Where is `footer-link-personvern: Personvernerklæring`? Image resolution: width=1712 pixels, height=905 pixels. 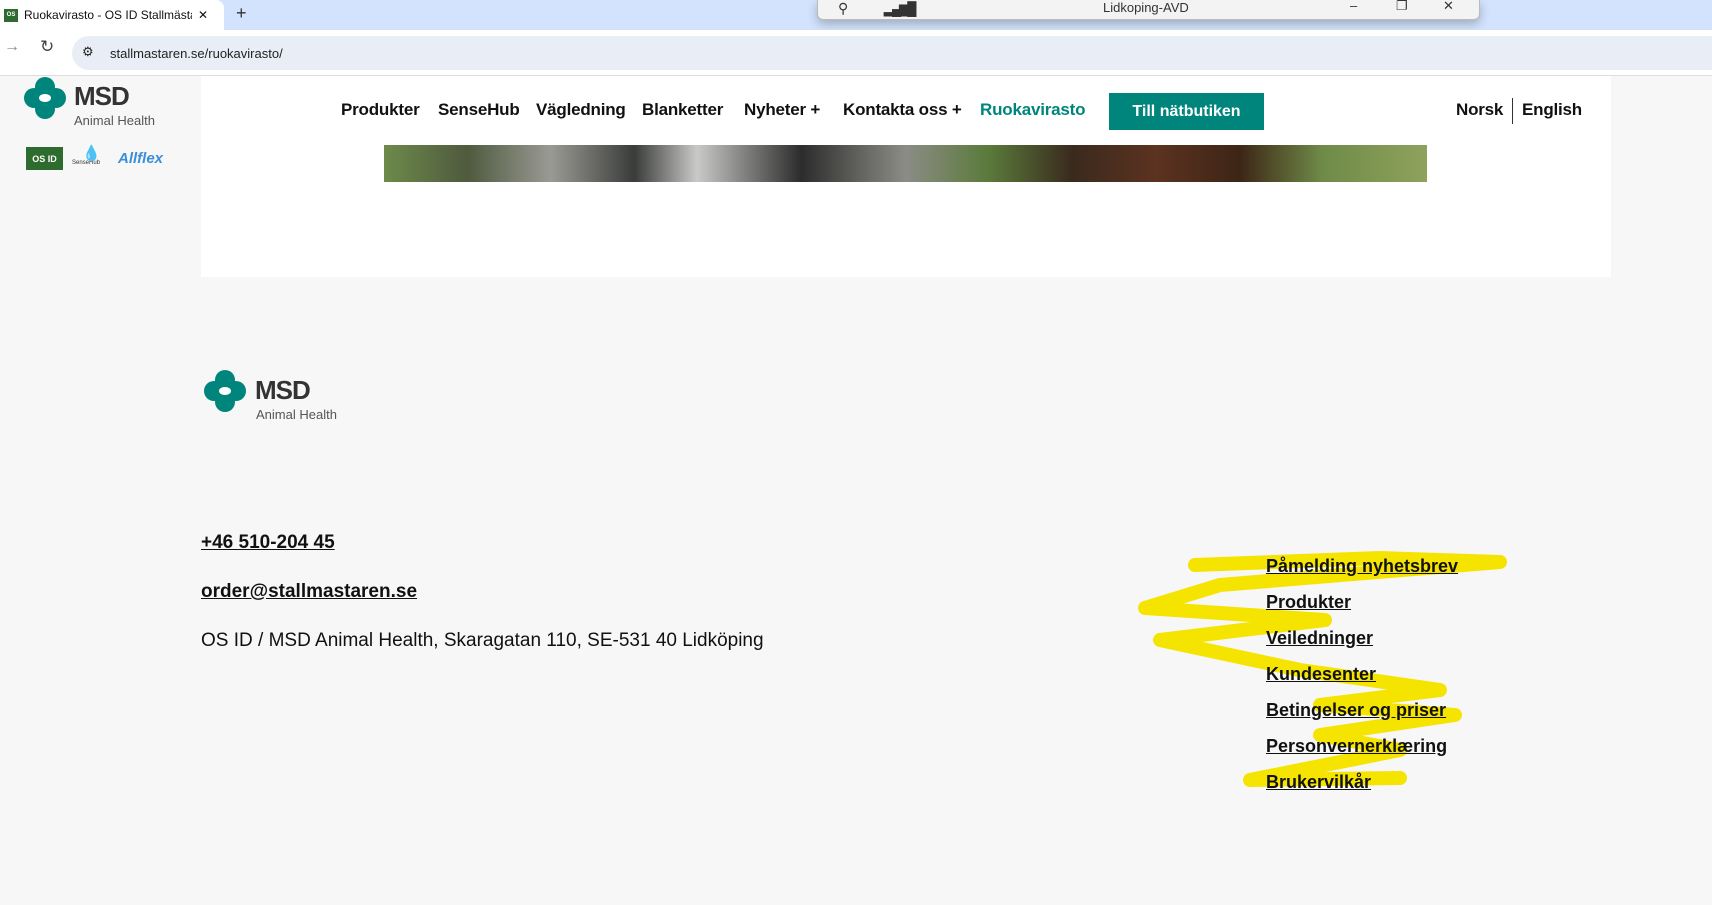 footer-link-personvern: Personvernerklæring is located at coordinates (1356, 746).